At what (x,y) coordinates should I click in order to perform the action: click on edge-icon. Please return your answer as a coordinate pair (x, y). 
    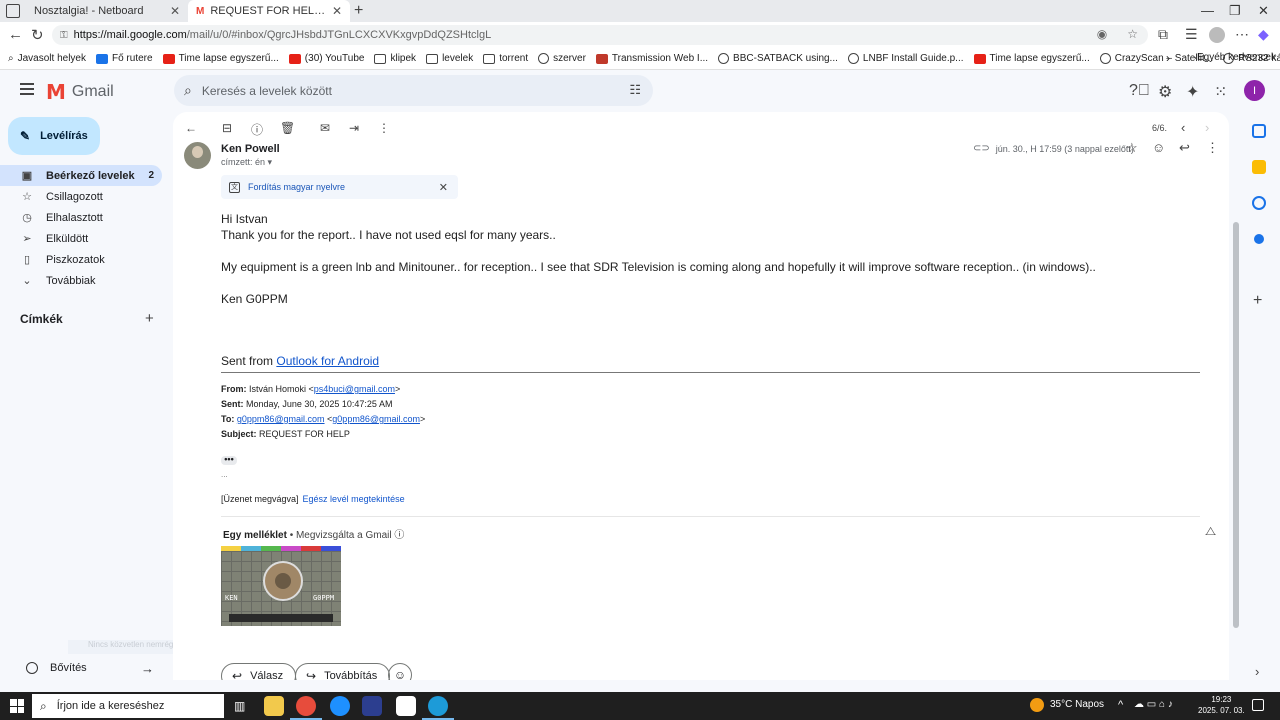
    Looking at the image, I should click on (438, 708).